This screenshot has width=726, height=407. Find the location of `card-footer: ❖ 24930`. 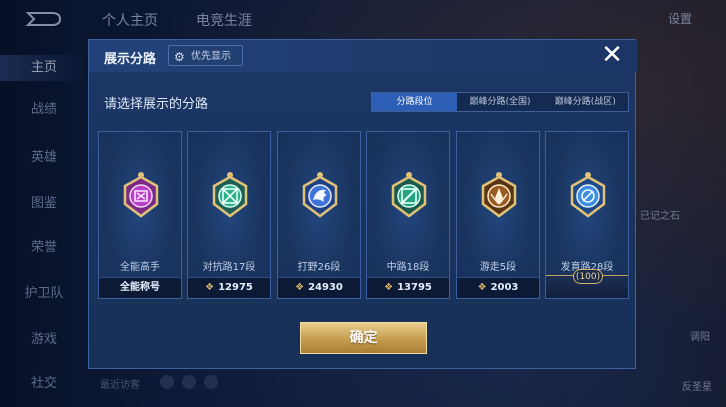

card-footer: ❖ 24930 is located at coordinates (319, 287).